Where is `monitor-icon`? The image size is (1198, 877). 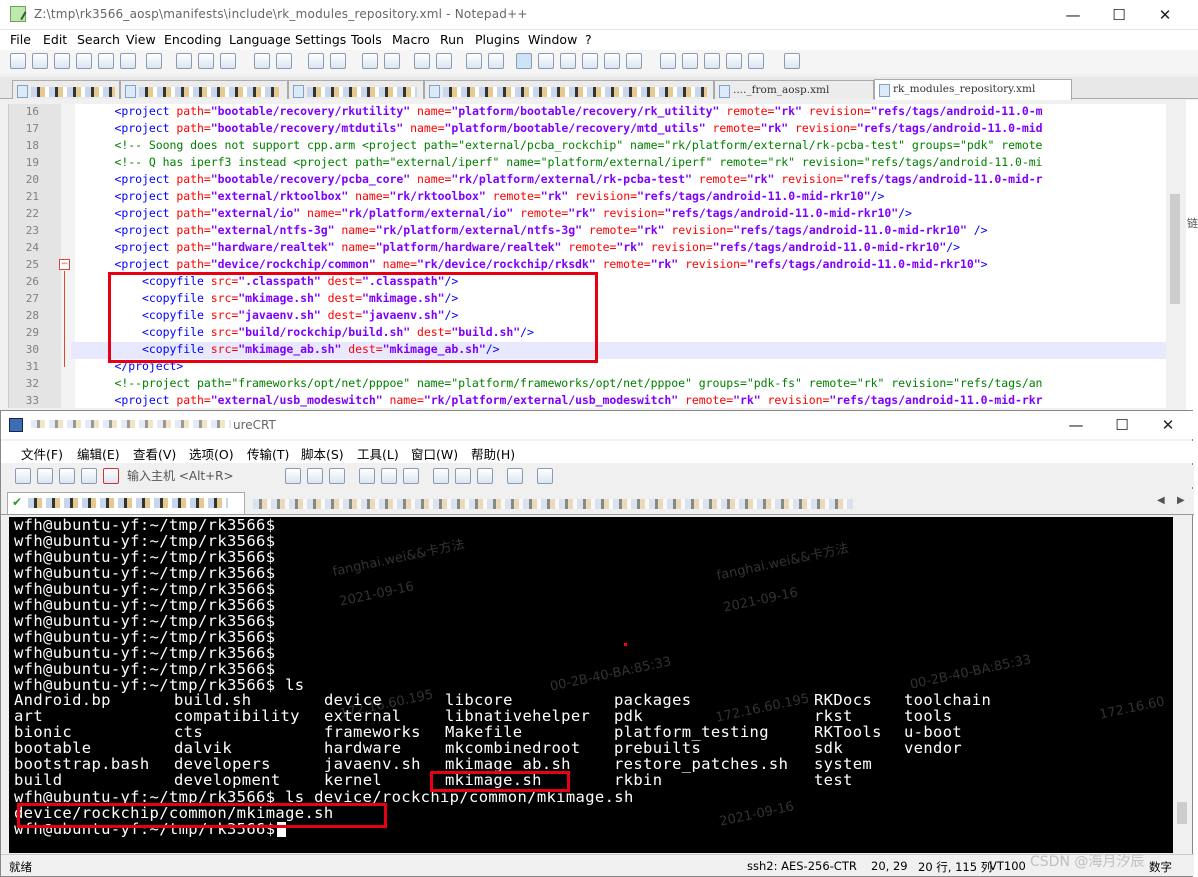 monitor-icon is located at coordinates (634, 61).